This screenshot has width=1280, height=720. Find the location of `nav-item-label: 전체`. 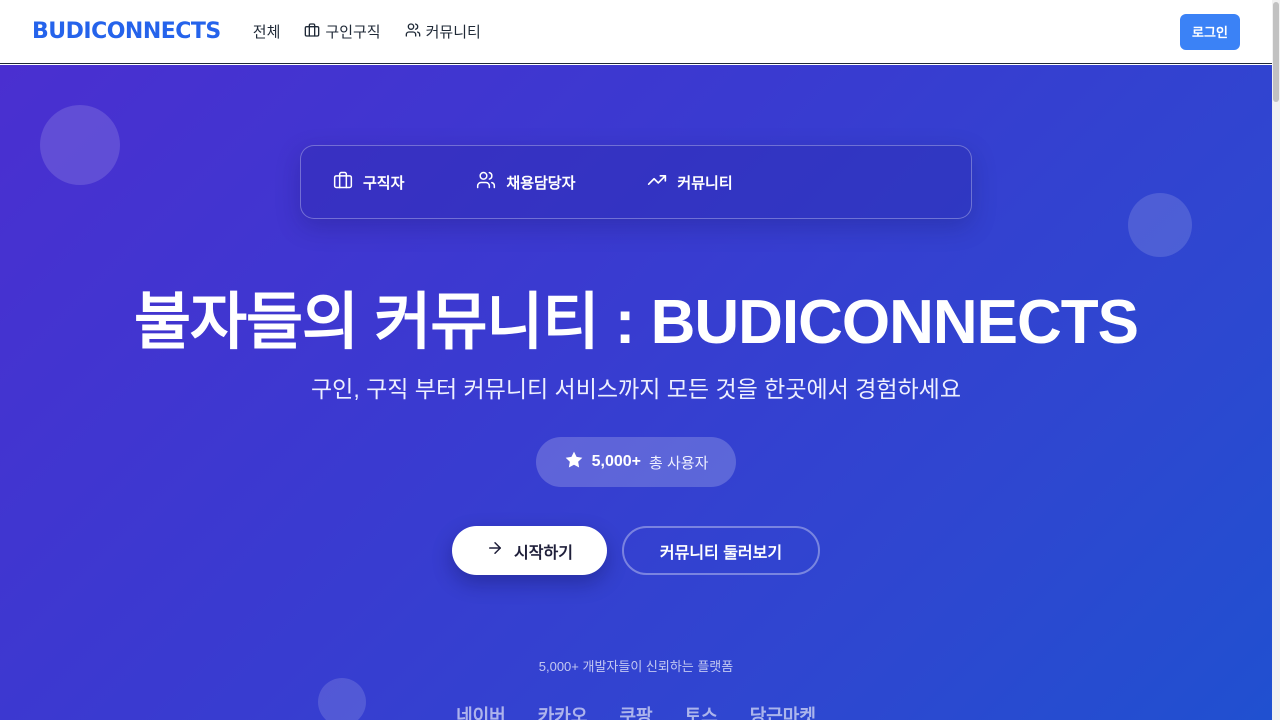

nav-item-label: 전체 is located at coordinates (266, 32).